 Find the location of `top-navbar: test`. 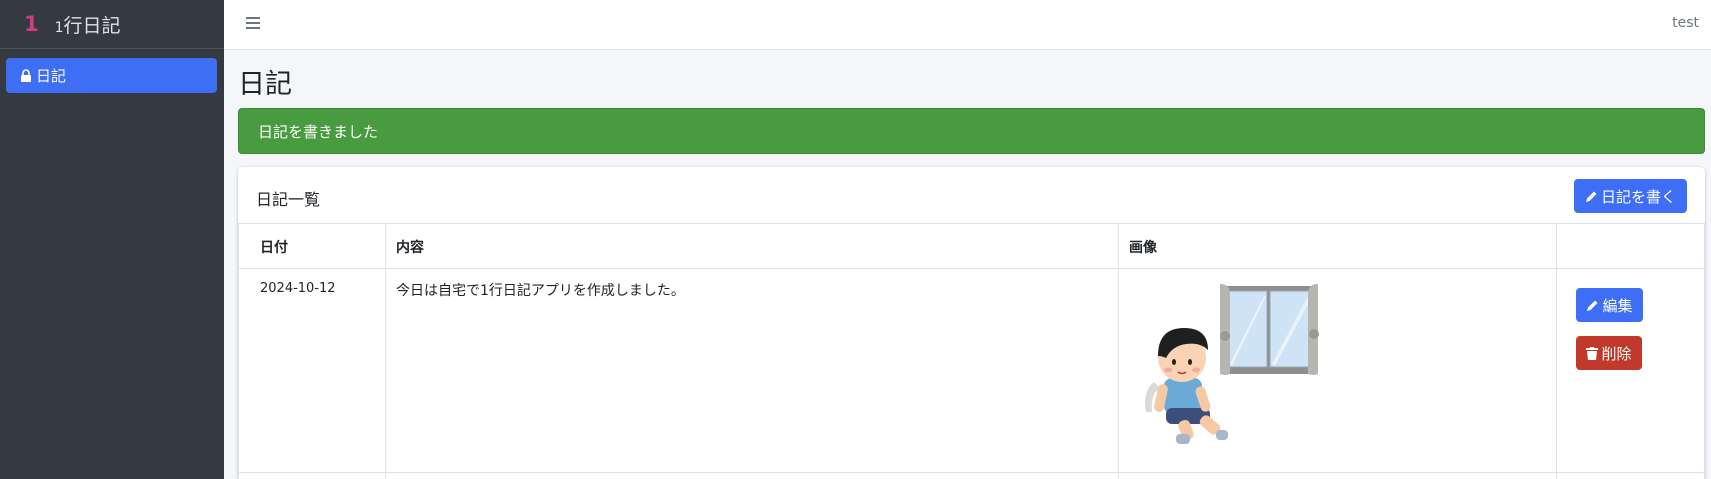

top-navbar: test is located at coordinates (967, 25).